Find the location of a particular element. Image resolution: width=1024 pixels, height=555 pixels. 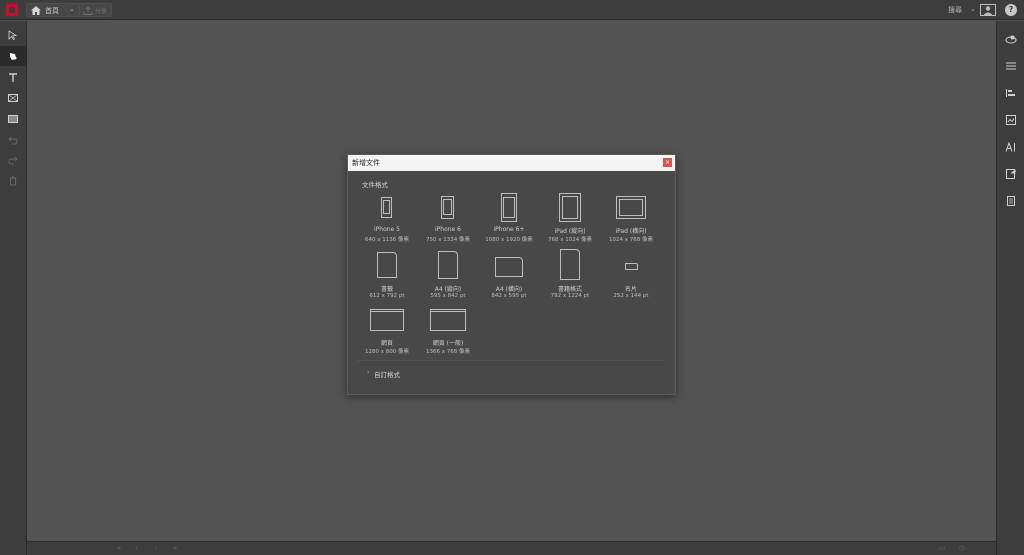

preset-dims: 595 x 842 pt is located at coordinates (448, 296).